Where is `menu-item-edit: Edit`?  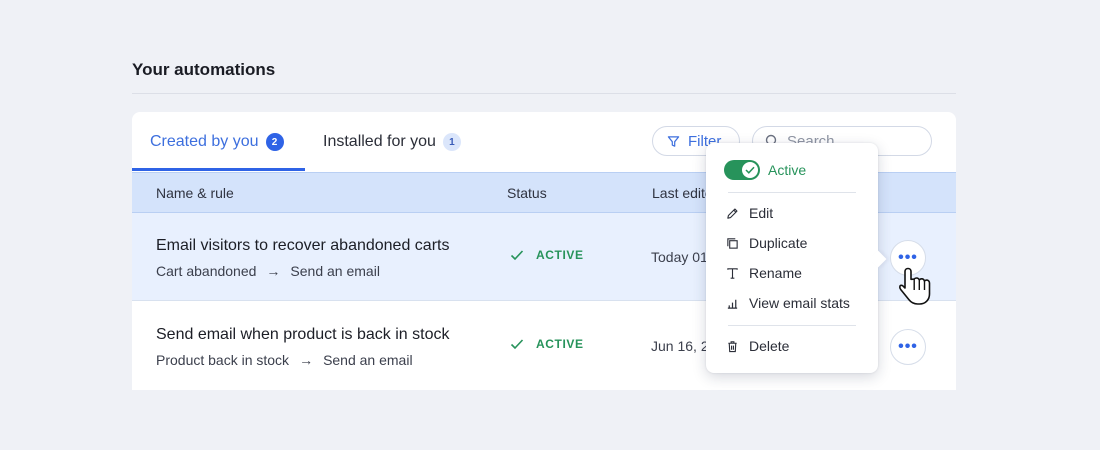 menu-item-edit: Edit is located at coordinates (749, 213).